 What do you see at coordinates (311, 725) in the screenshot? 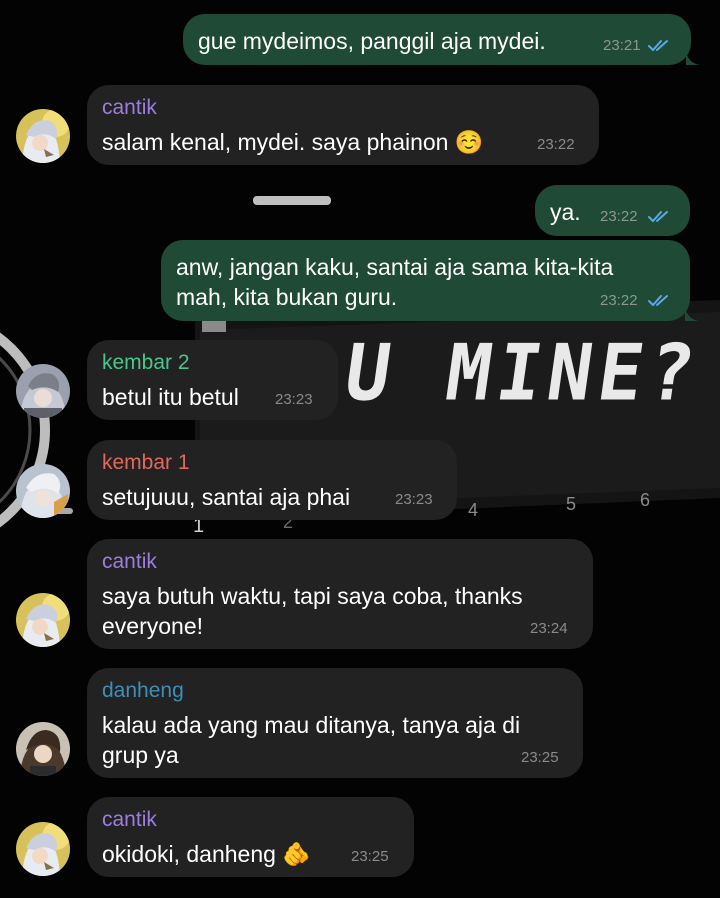
I see `message-text-line: kalau ada yang mau ditanya, tanya aja di` at bounding box center [311, 725].